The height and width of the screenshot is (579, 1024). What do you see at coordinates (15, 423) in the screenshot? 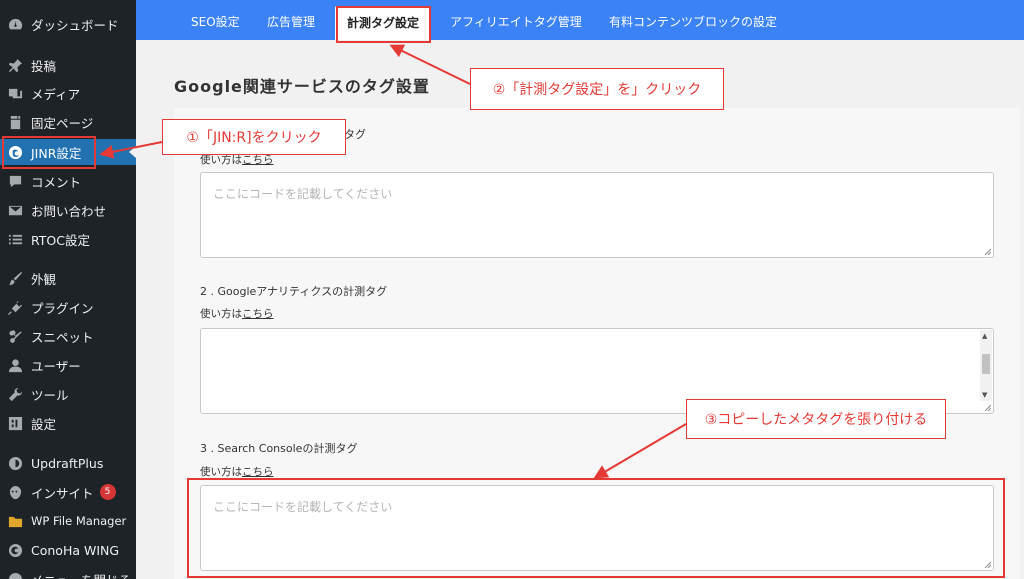
I see `settings-icon` at bounding box center [15, 423].